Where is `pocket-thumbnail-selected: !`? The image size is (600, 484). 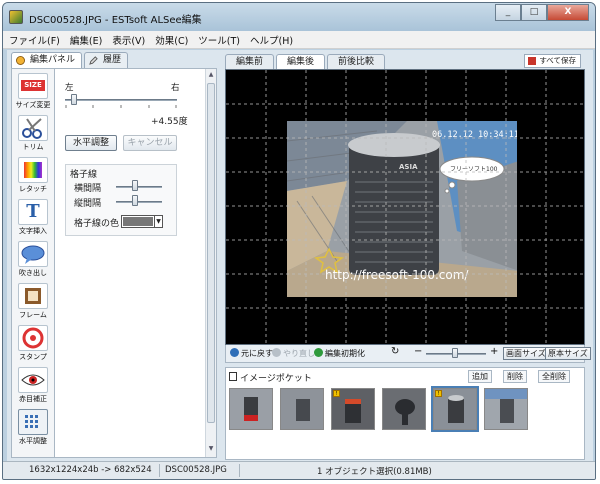
pocket-thumbnail-selected: ! is located at coordinates (455, 409).